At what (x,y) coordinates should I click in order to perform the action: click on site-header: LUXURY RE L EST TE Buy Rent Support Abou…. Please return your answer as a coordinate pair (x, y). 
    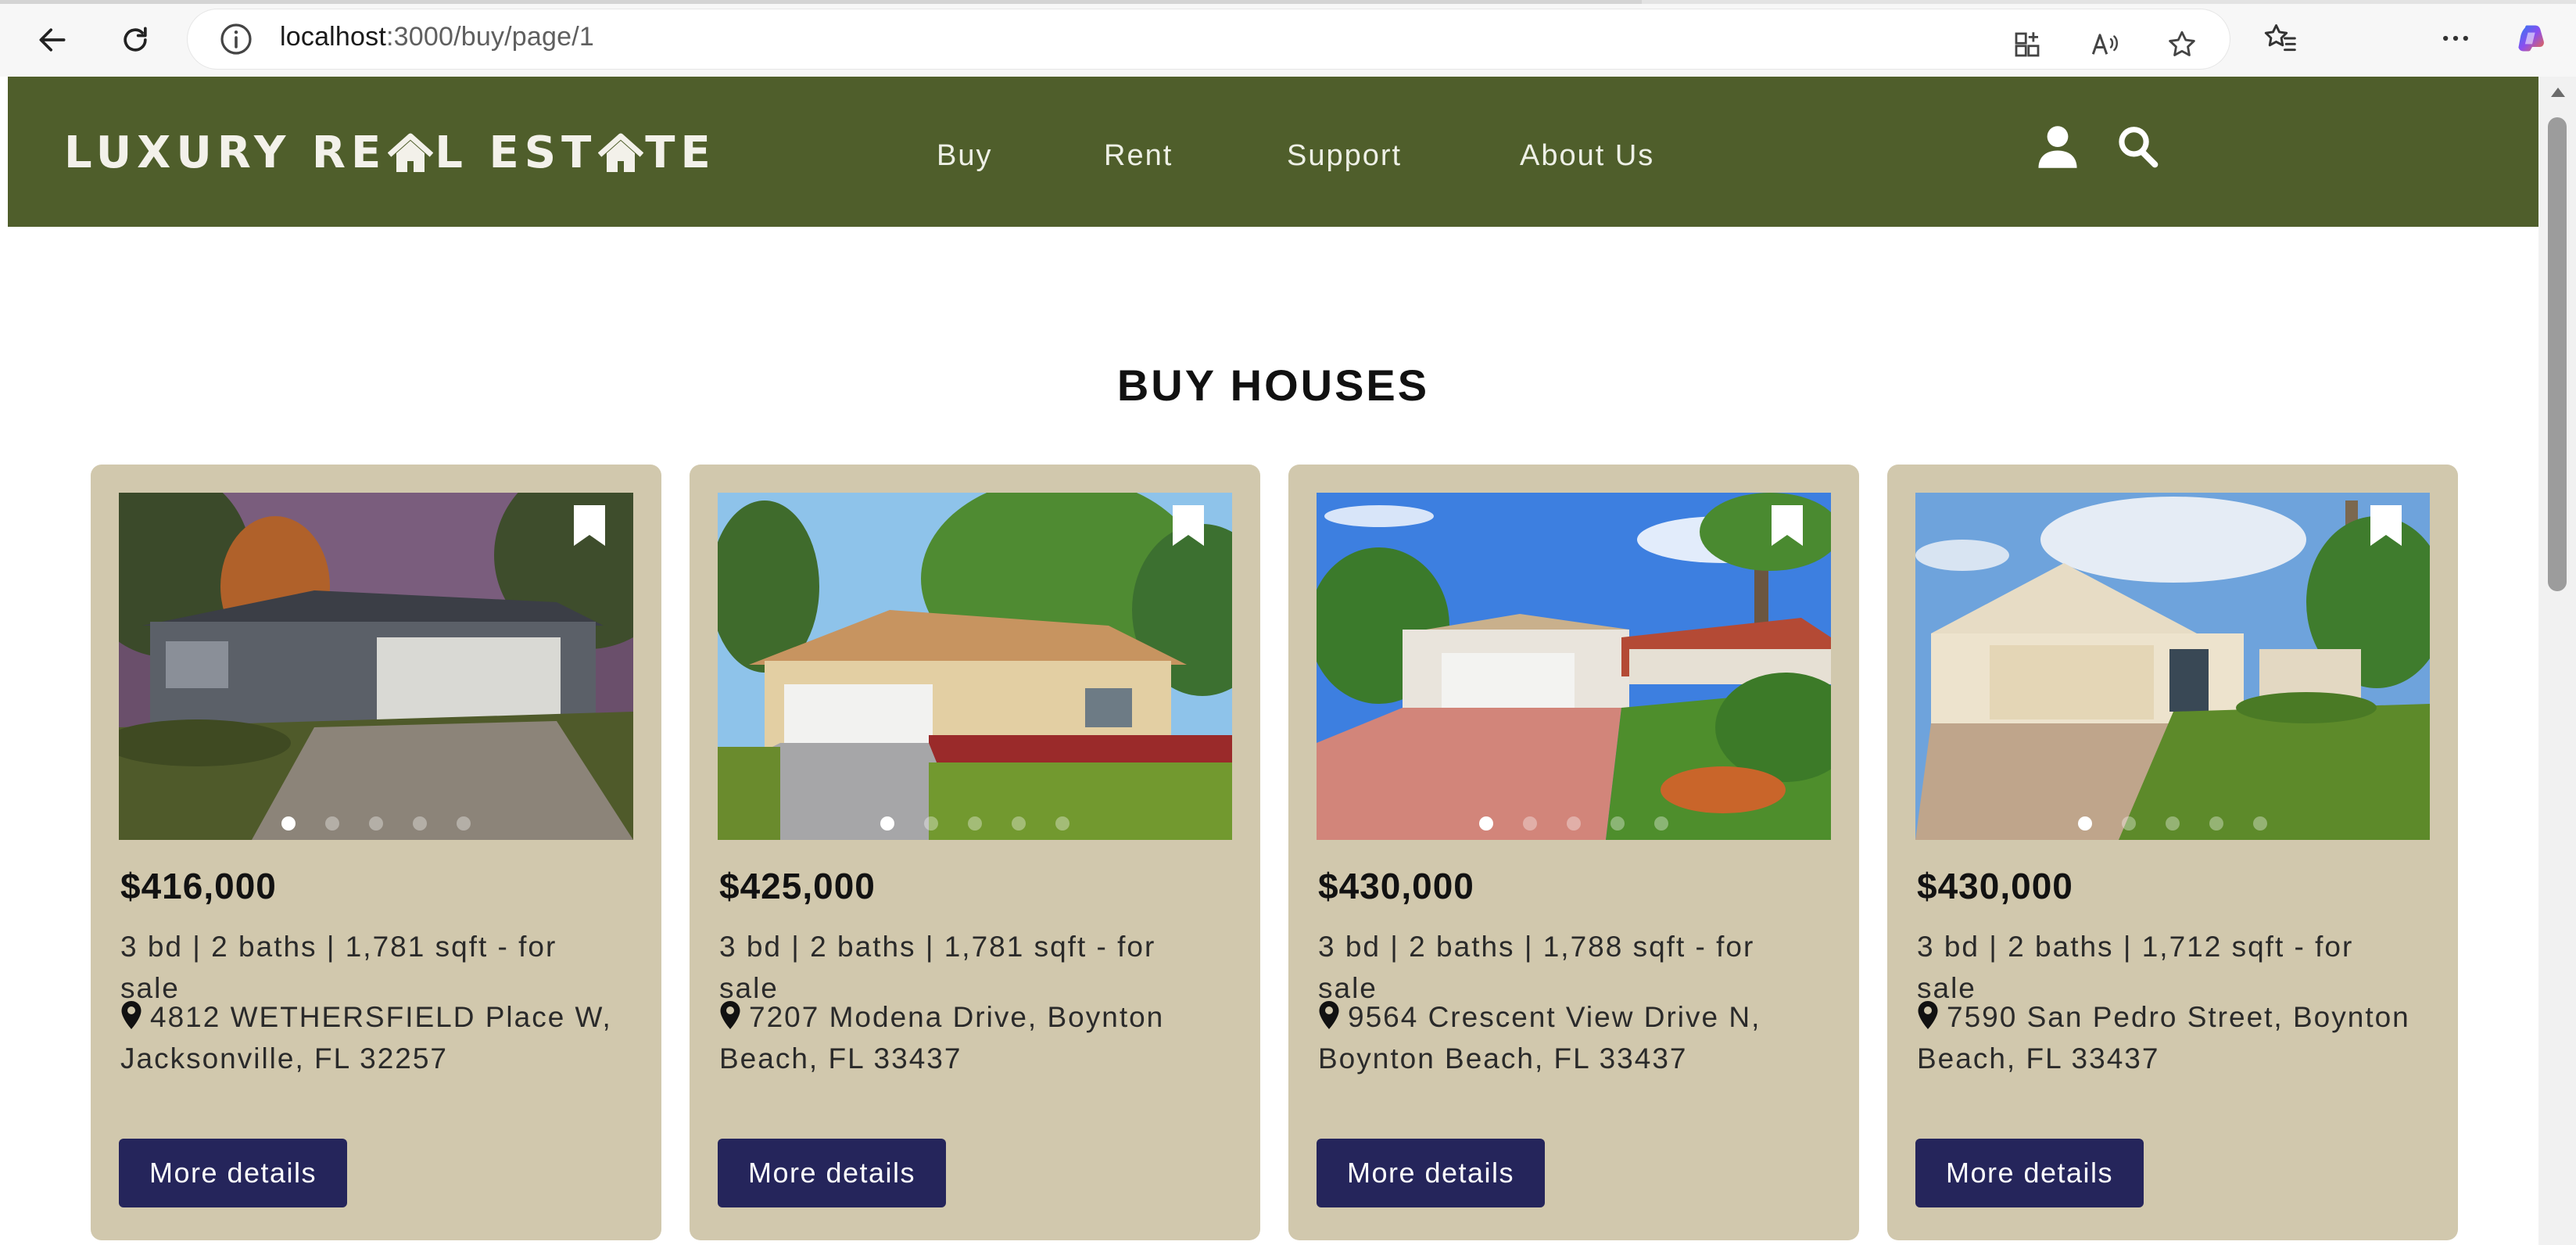
    Looking at the image, I should click on (1273, 152).